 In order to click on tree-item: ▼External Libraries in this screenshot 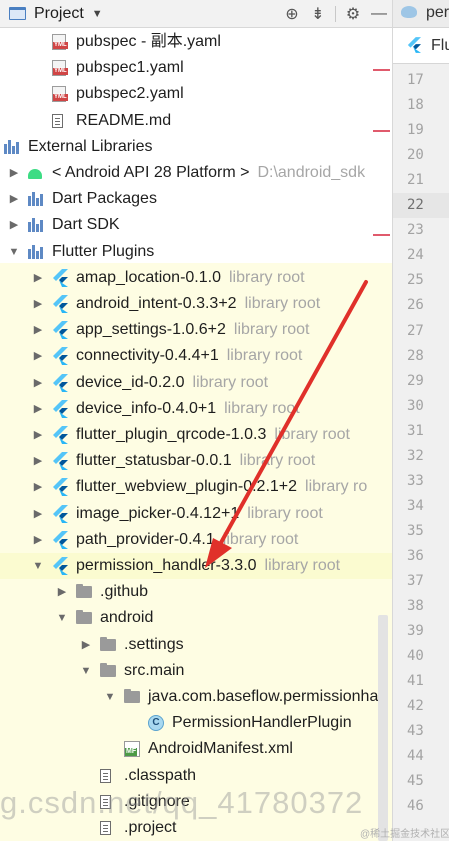, I will do `click(196, 147)`.